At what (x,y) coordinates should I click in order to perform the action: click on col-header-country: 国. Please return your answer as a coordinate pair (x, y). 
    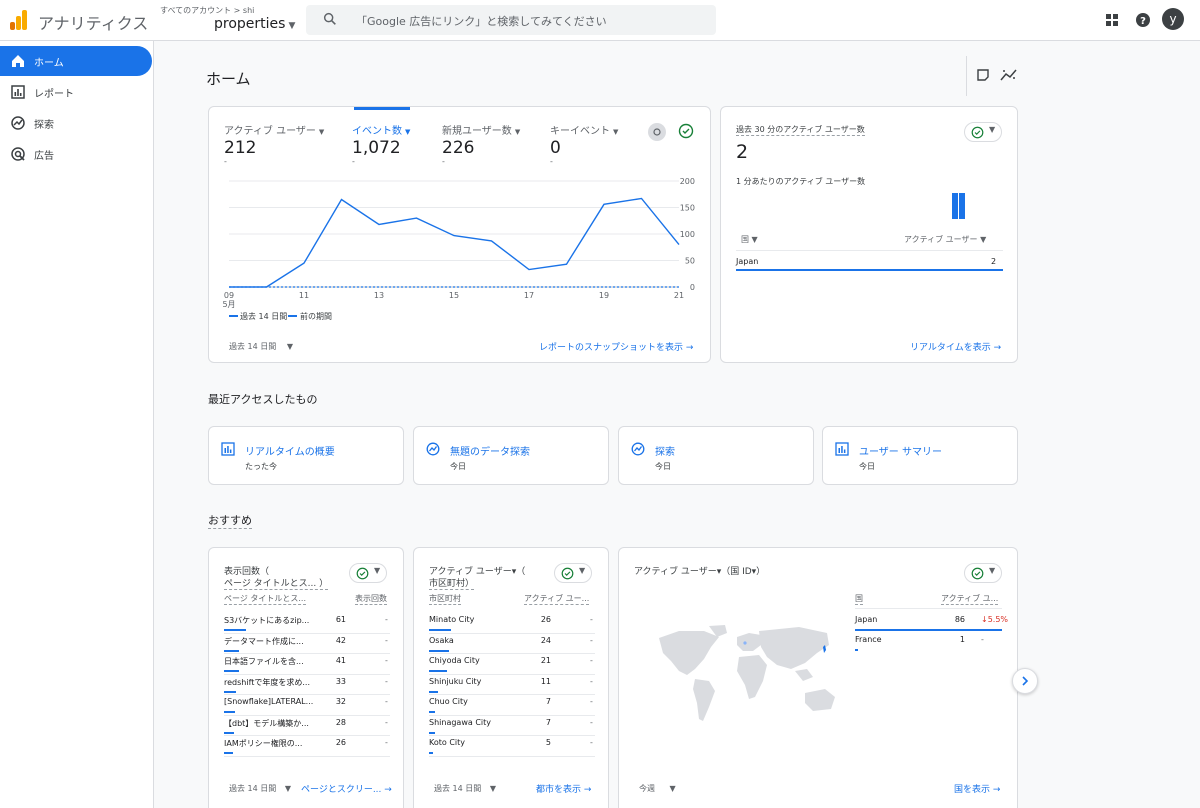
    Looking at the image, I should click on (859, 599).